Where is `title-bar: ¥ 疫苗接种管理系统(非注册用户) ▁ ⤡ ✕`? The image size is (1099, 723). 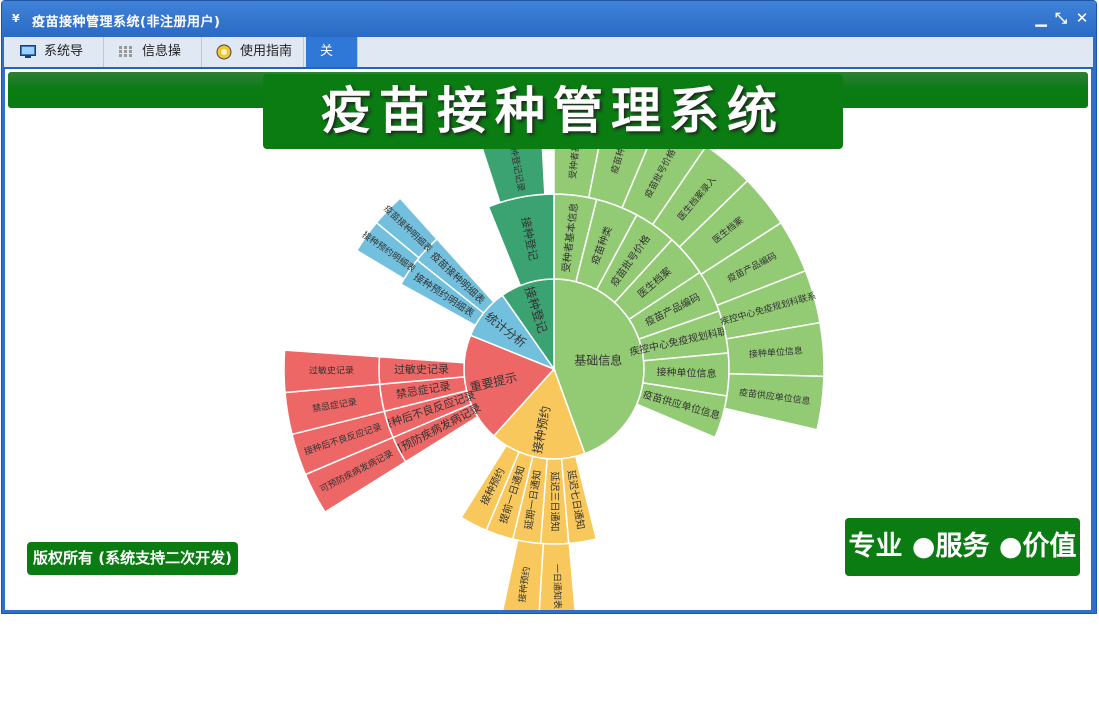
title-bar: ¥ 疫苗接种管理系统(非注册用户) ▁ ⤡ ✕ is located at coordinates (549, 19).